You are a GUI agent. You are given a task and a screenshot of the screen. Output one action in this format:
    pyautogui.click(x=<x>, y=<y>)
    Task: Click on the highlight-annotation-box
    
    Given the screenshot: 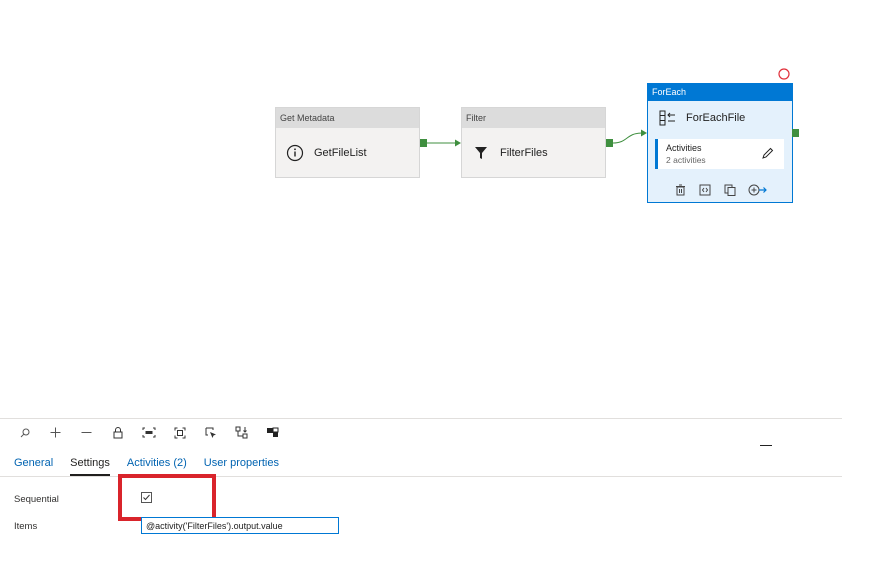 What is the action you would take?
    pyautogui.click(x=167, y=497)
    